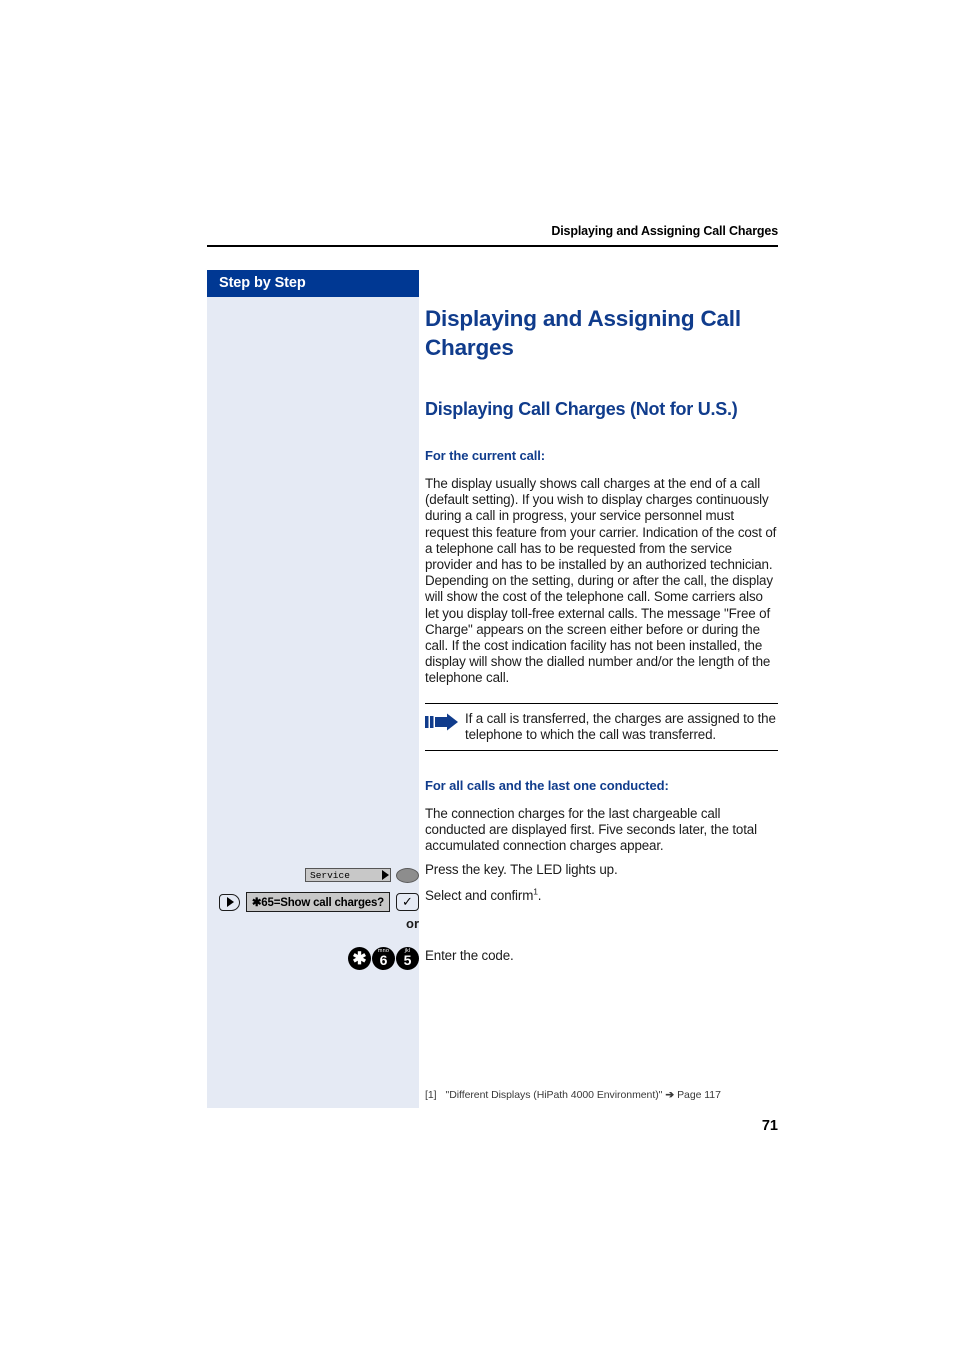 This screenshot has width=954, height=1350. I want to click on step-action-prefix: Select and confirm, so click(479, 895).